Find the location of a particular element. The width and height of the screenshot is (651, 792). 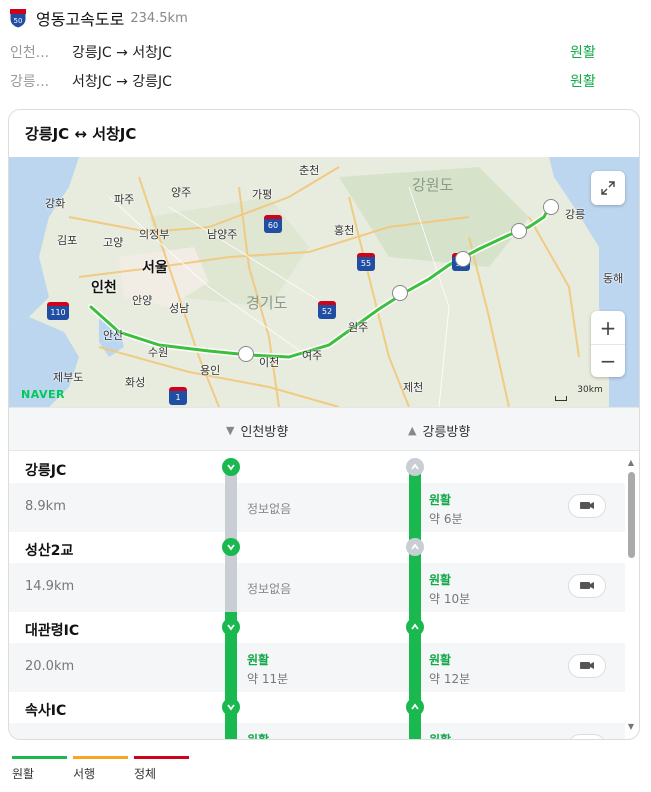

direction-route: 서창JC → 강릉JC is located at coordinates (122, 82).